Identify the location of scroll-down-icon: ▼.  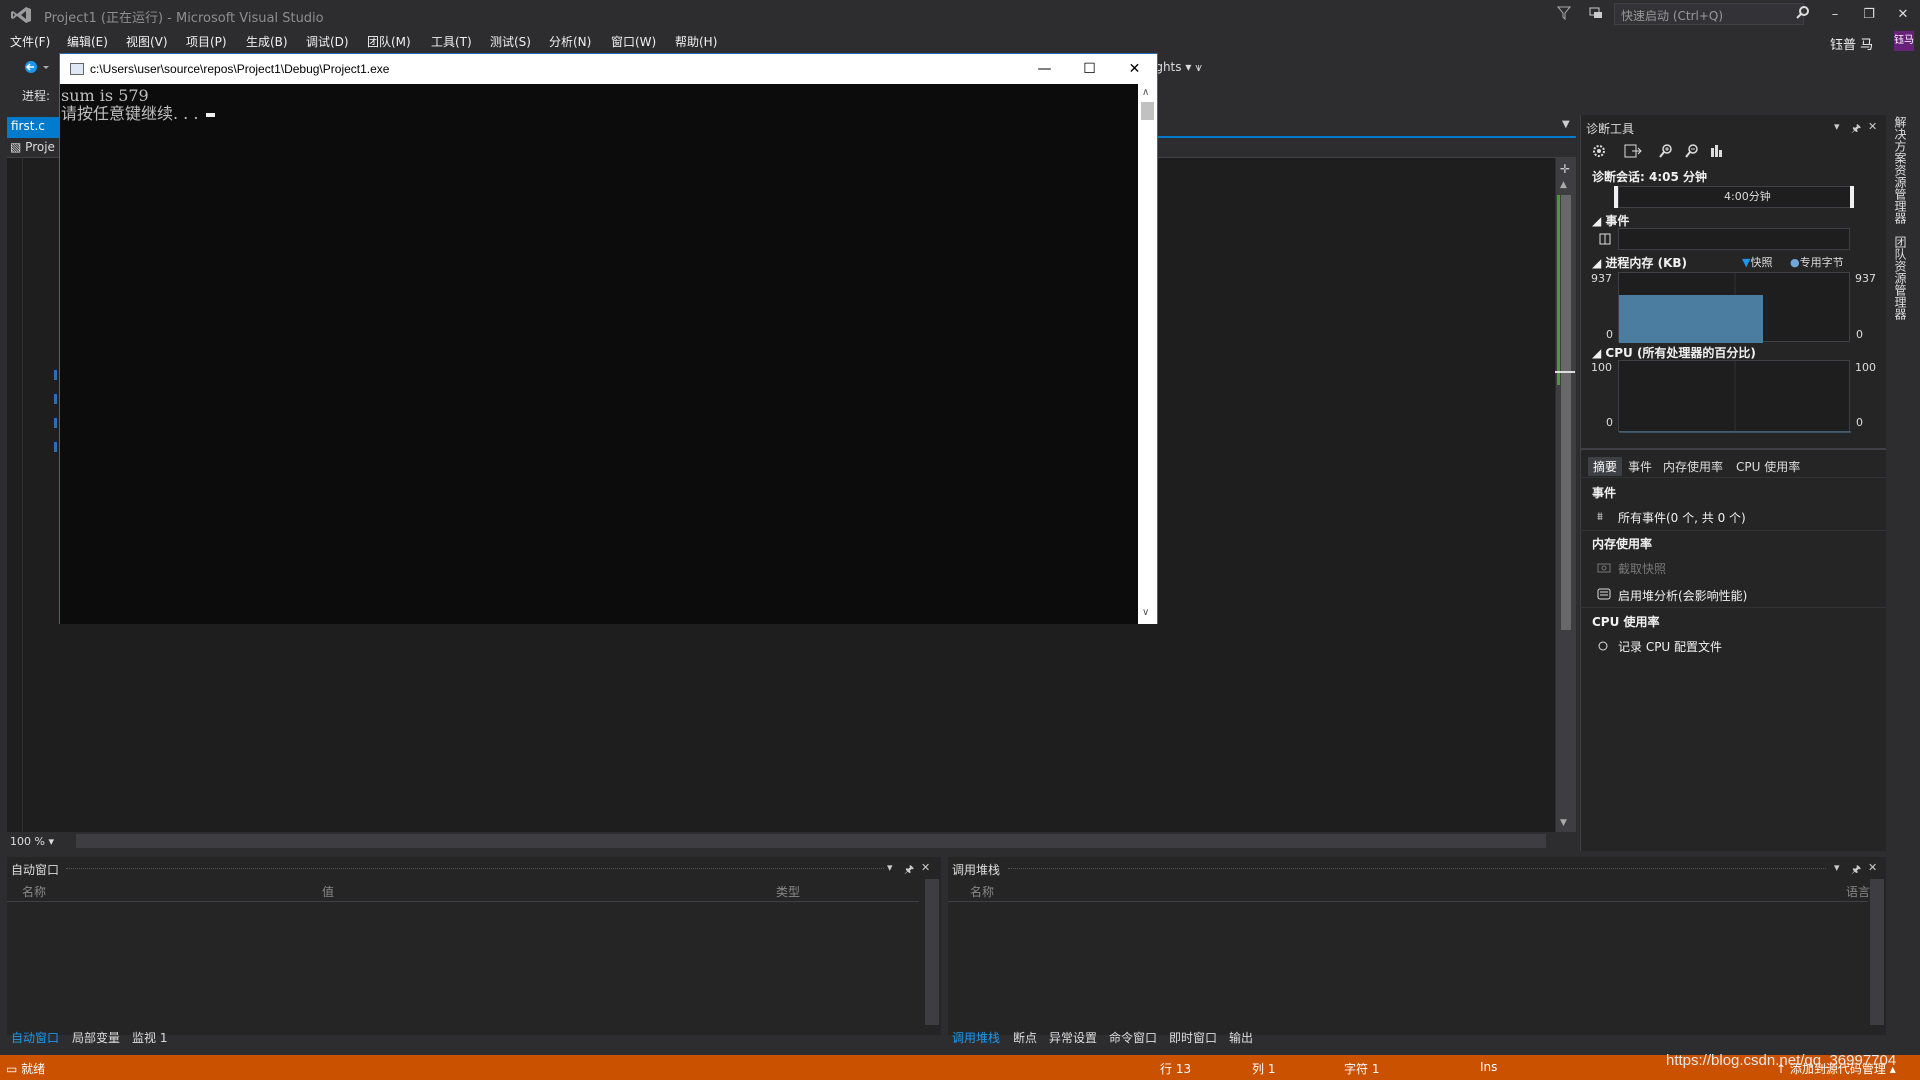
(1563, 823).